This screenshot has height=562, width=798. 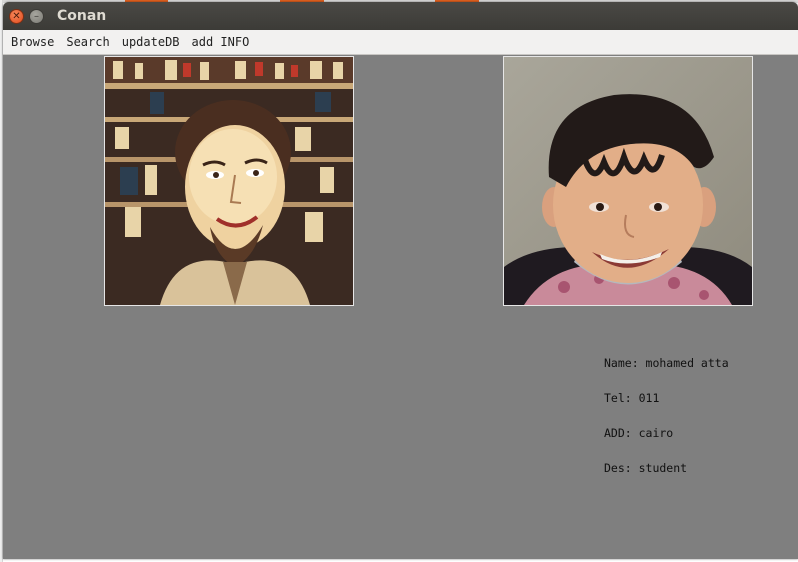 I want to click on child-portrait-image, so click(x=628, y=181).